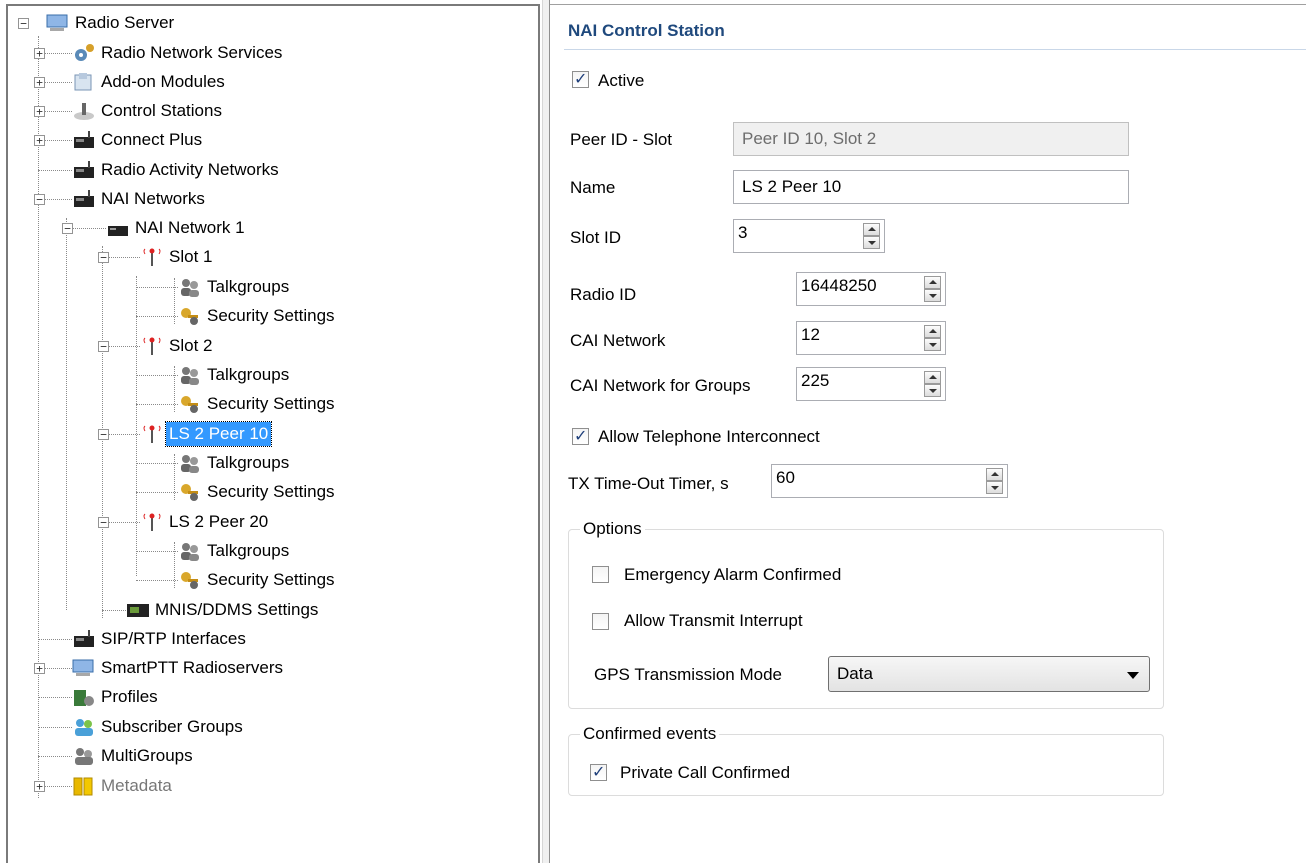 Image resolution: width=1306 pixels, height=863 pixels. Describe the element at coordinates (612, 529) in the screenshot. I see `options-group-title: Options` at that location.